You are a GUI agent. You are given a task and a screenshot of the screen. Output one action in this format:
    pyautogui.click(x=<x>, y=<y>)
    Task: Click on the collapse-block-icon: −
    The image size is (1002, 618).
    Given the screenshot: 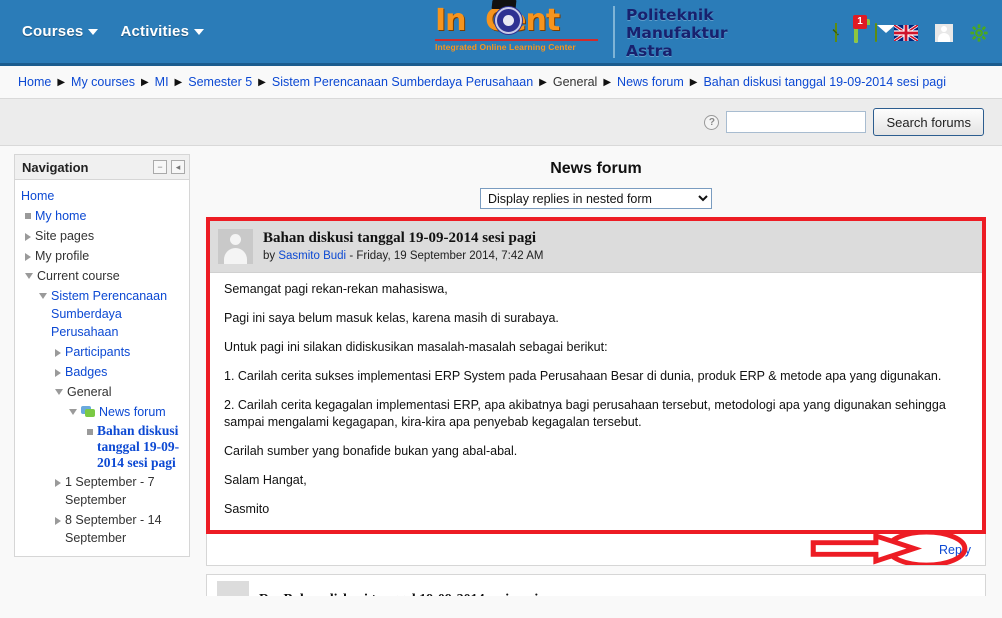 What is the action you would take?
    pyautogui.click(x=160, y=167)
    